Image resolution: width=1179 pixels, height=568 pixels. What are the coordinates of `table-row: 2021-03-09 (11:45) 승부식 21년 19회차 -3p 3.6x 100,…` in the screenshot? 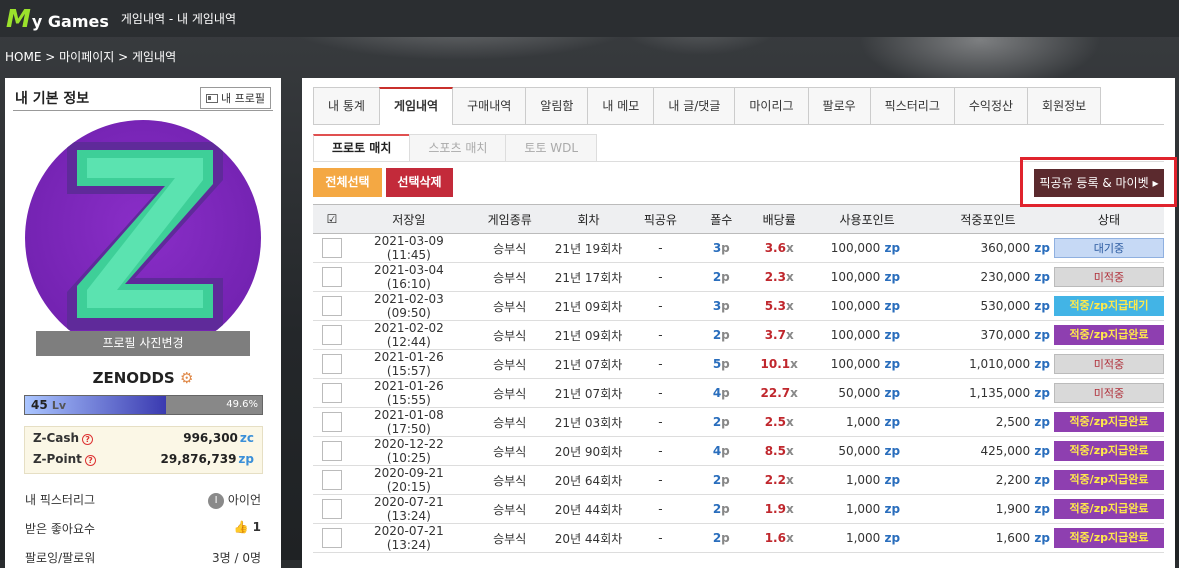 It's located at (738, 248).